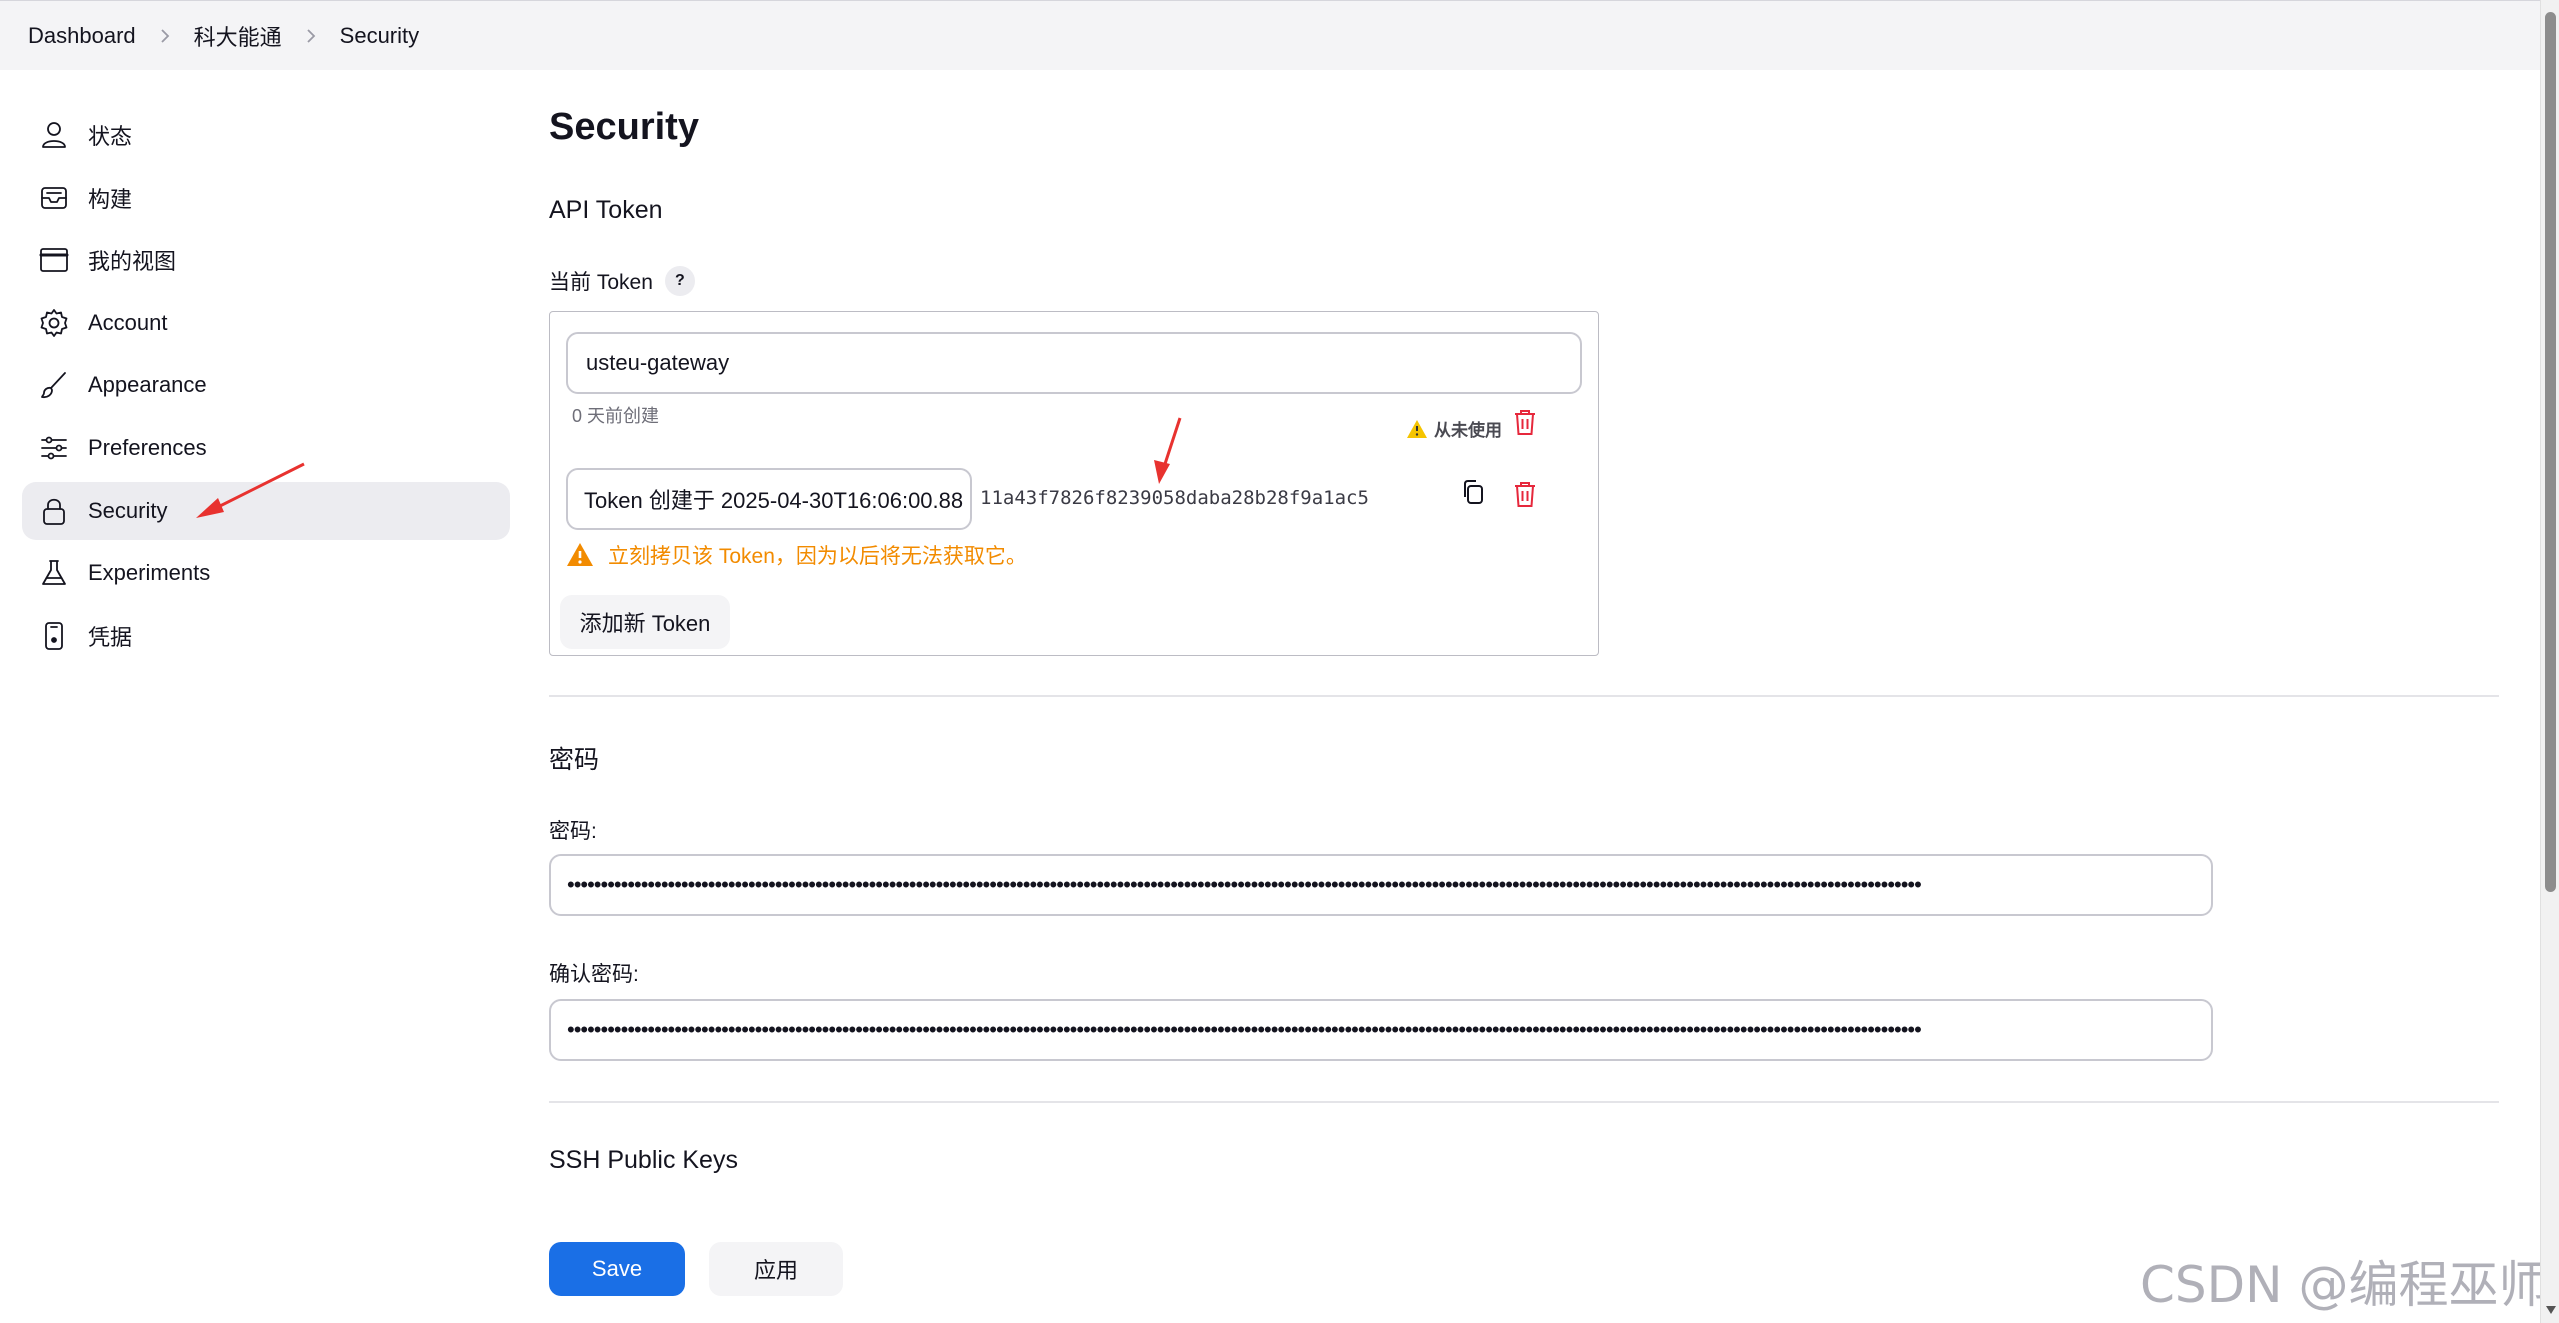 The image size is (2559, 1323). Describe the element at coordinates (128, 510) in the screenshot. I see `sidebar-item-label: Security` at that location.